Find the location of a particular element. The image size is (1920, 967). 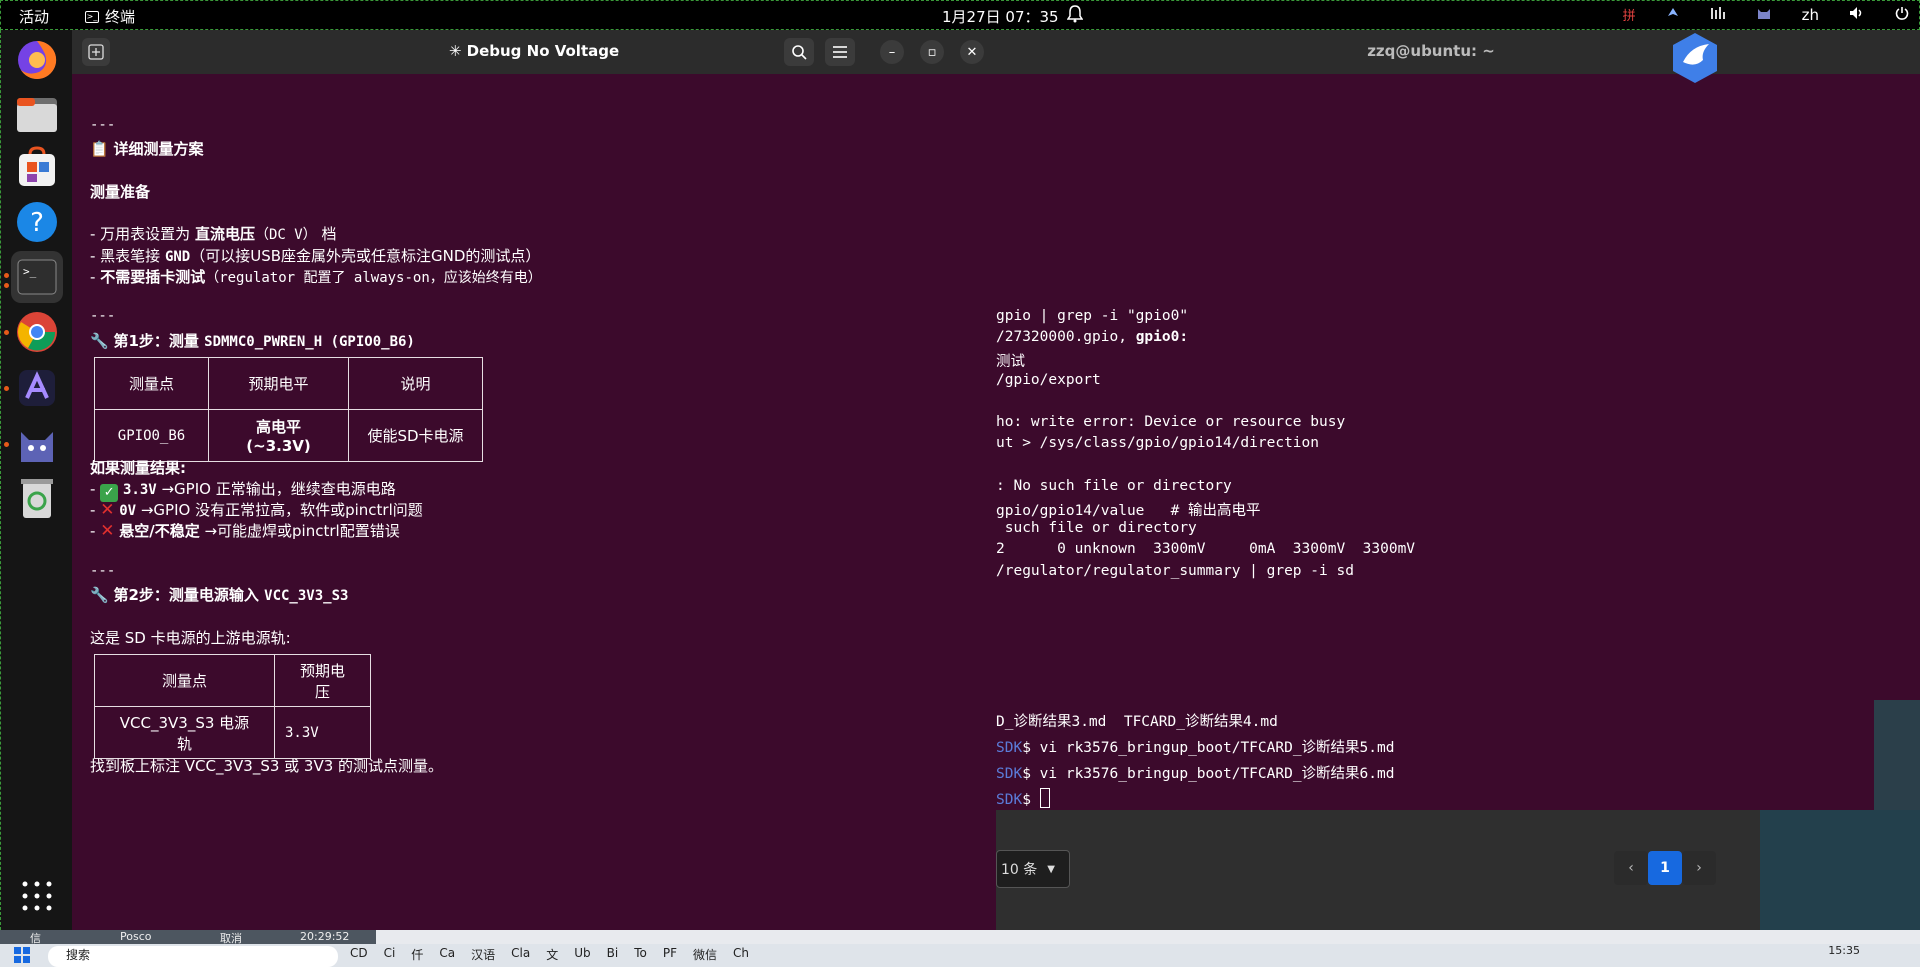

terminal-line: D_诊断结果3.md TFCARD_诊断结果4.md is located at coordinates (1137, 722).